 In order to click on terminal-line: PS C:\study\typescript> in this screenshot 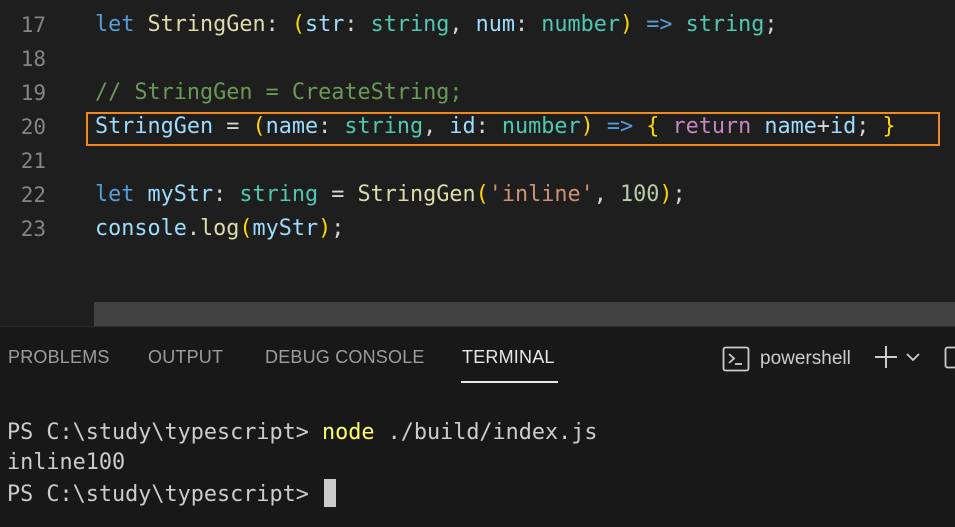, I will do `click(171, 494)`.